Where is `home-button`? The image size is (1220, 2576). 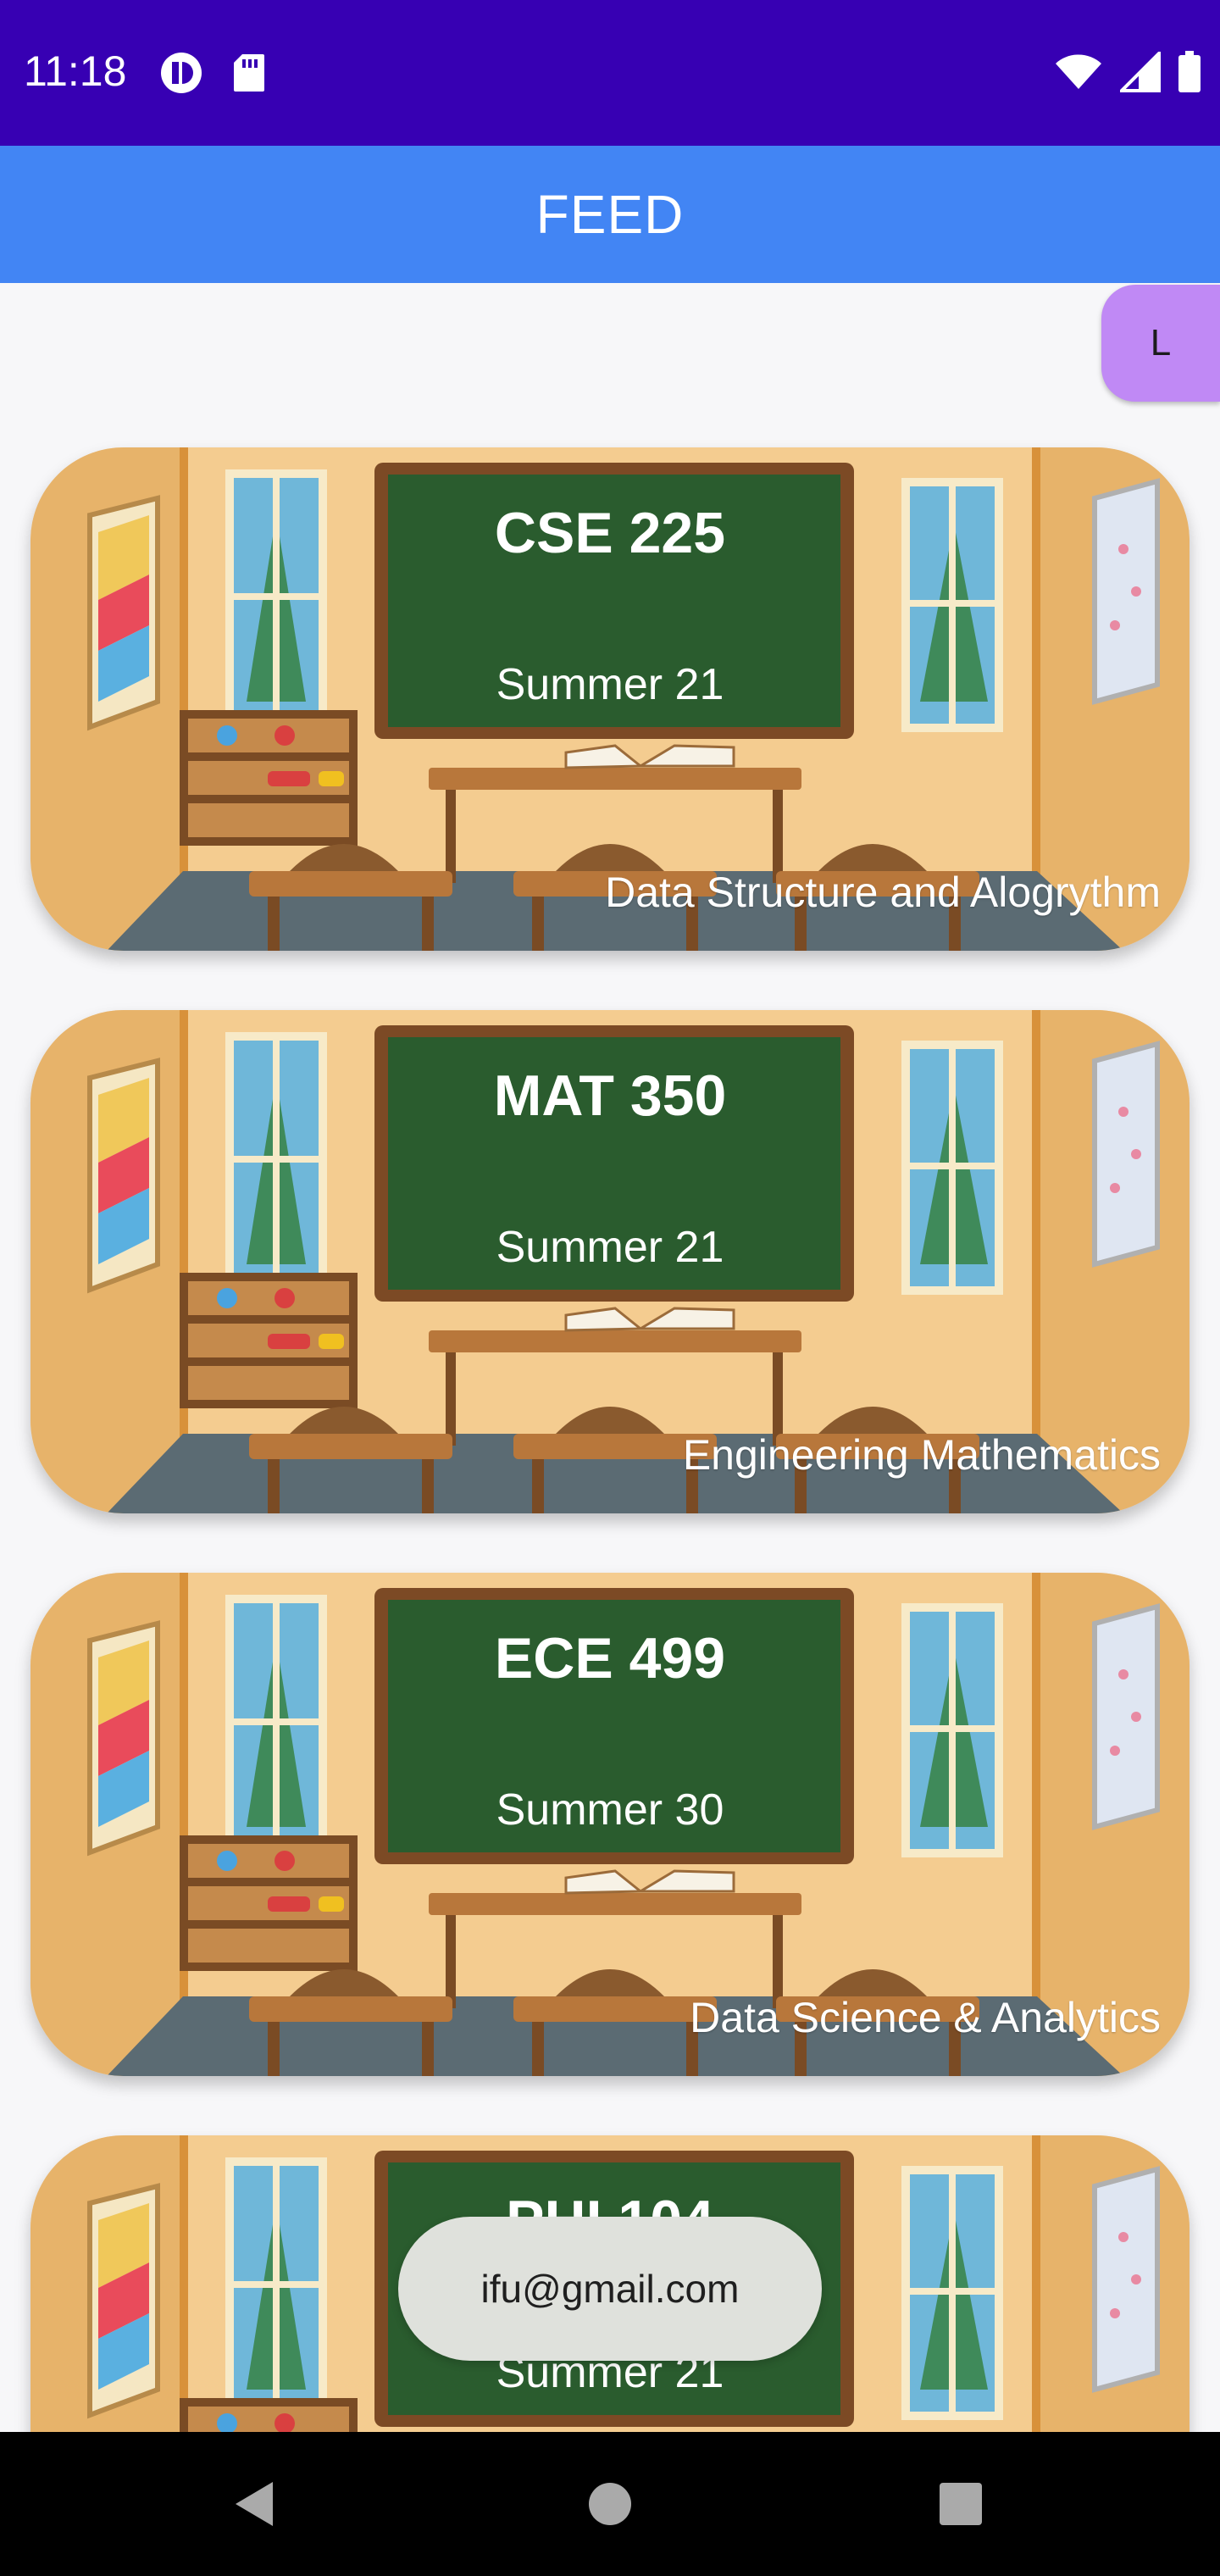 home-button is located at coordinates (610, 2504).